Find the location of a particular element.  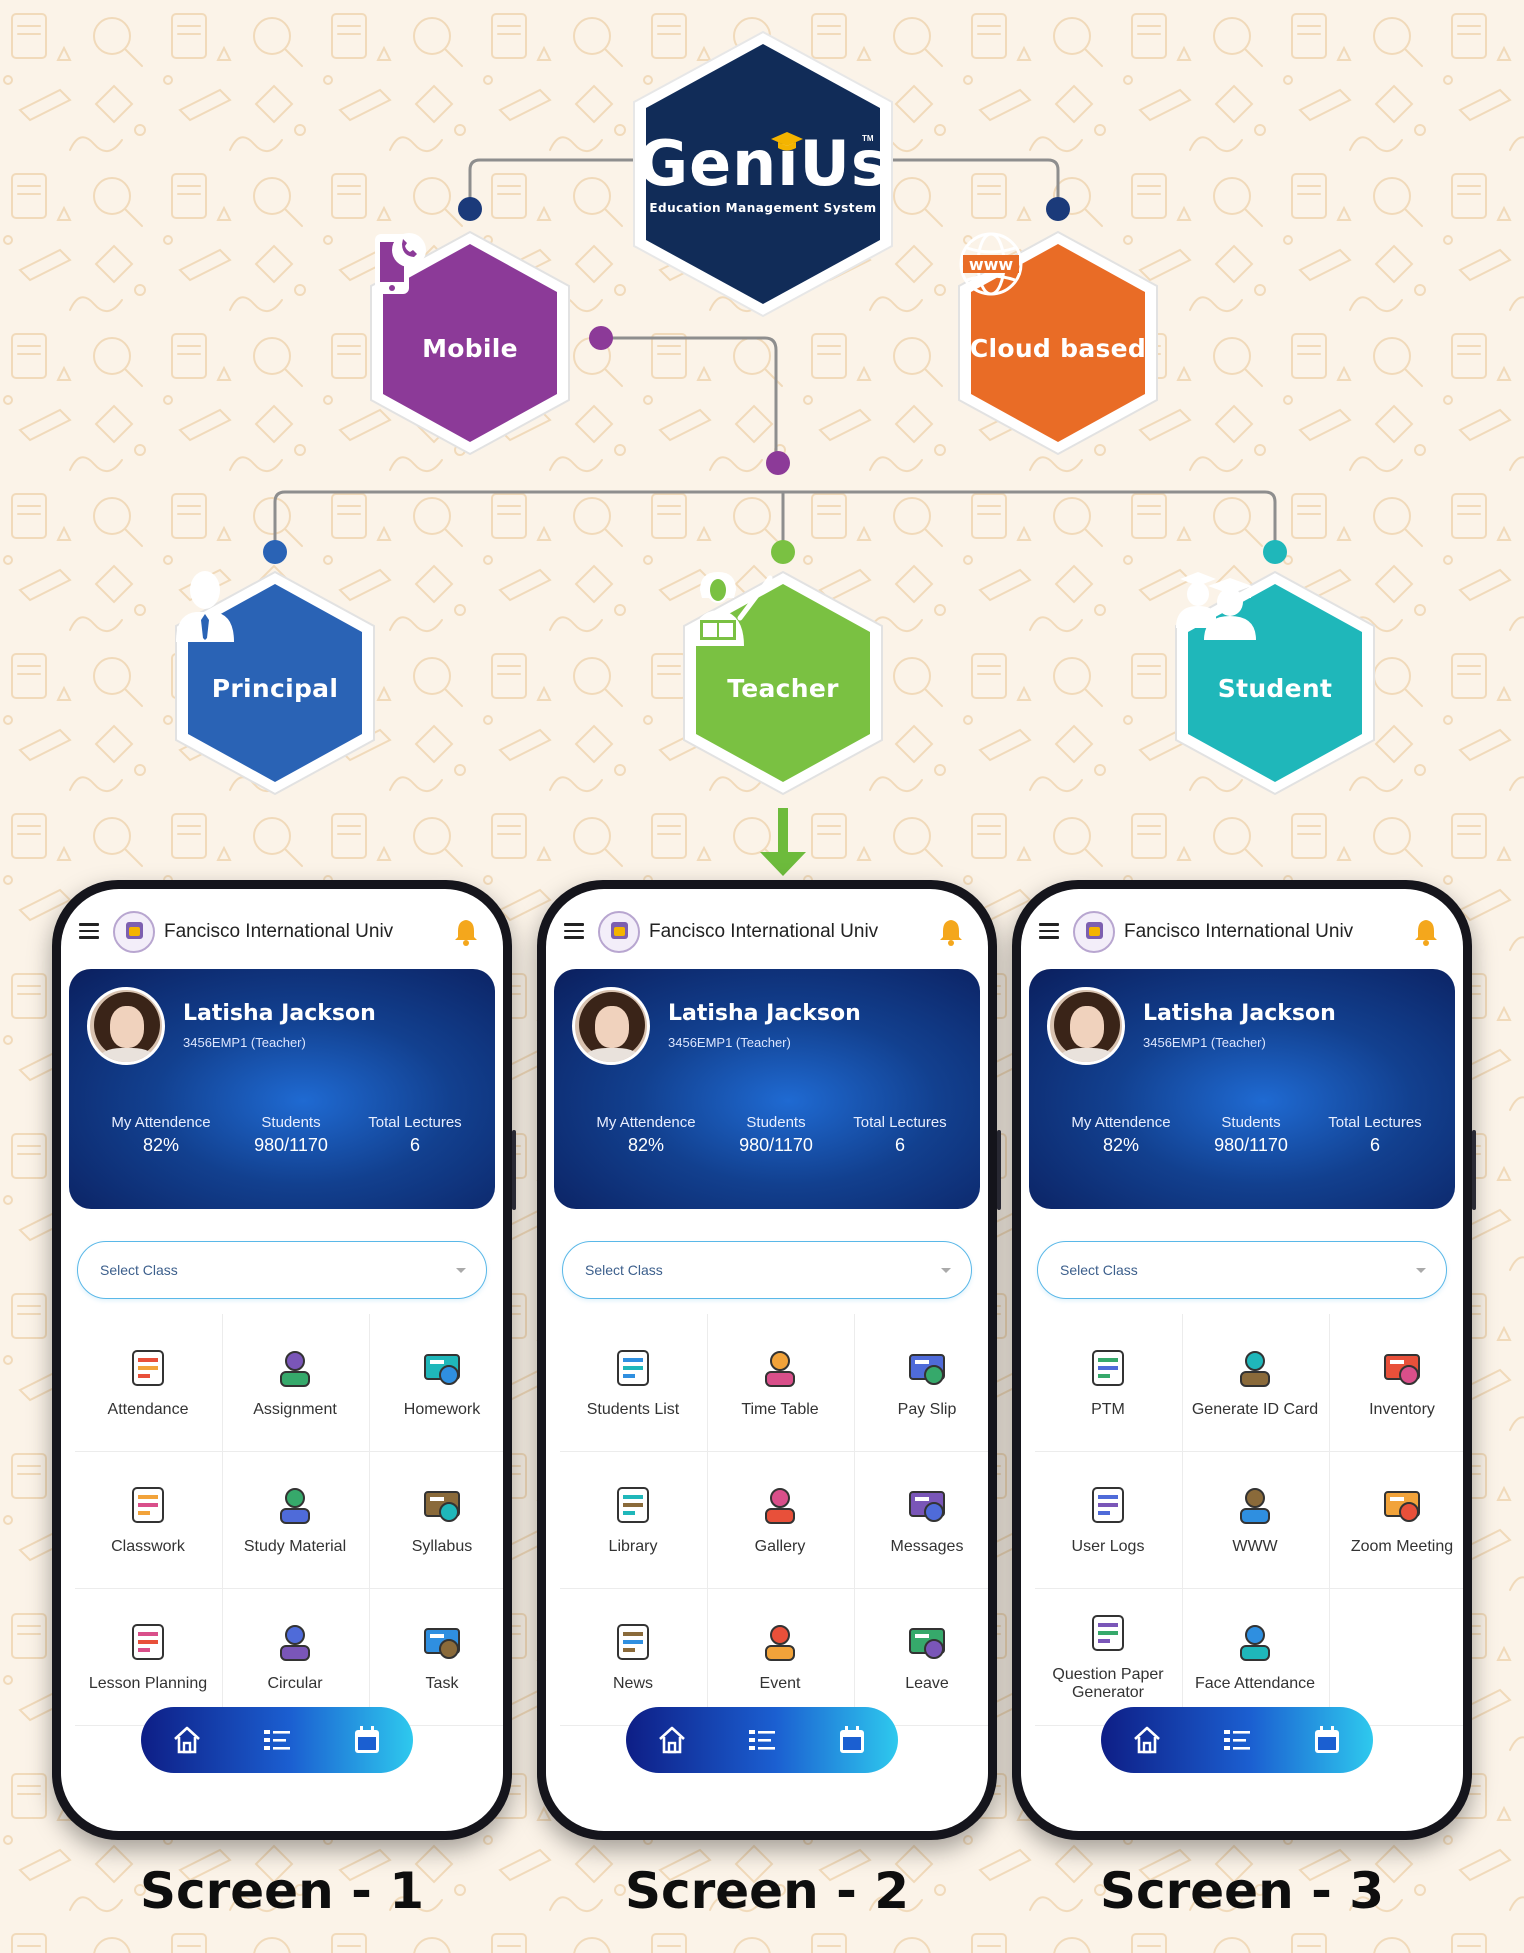

menu-item-classwork: Classwork is located at coordinates (148, 1519).